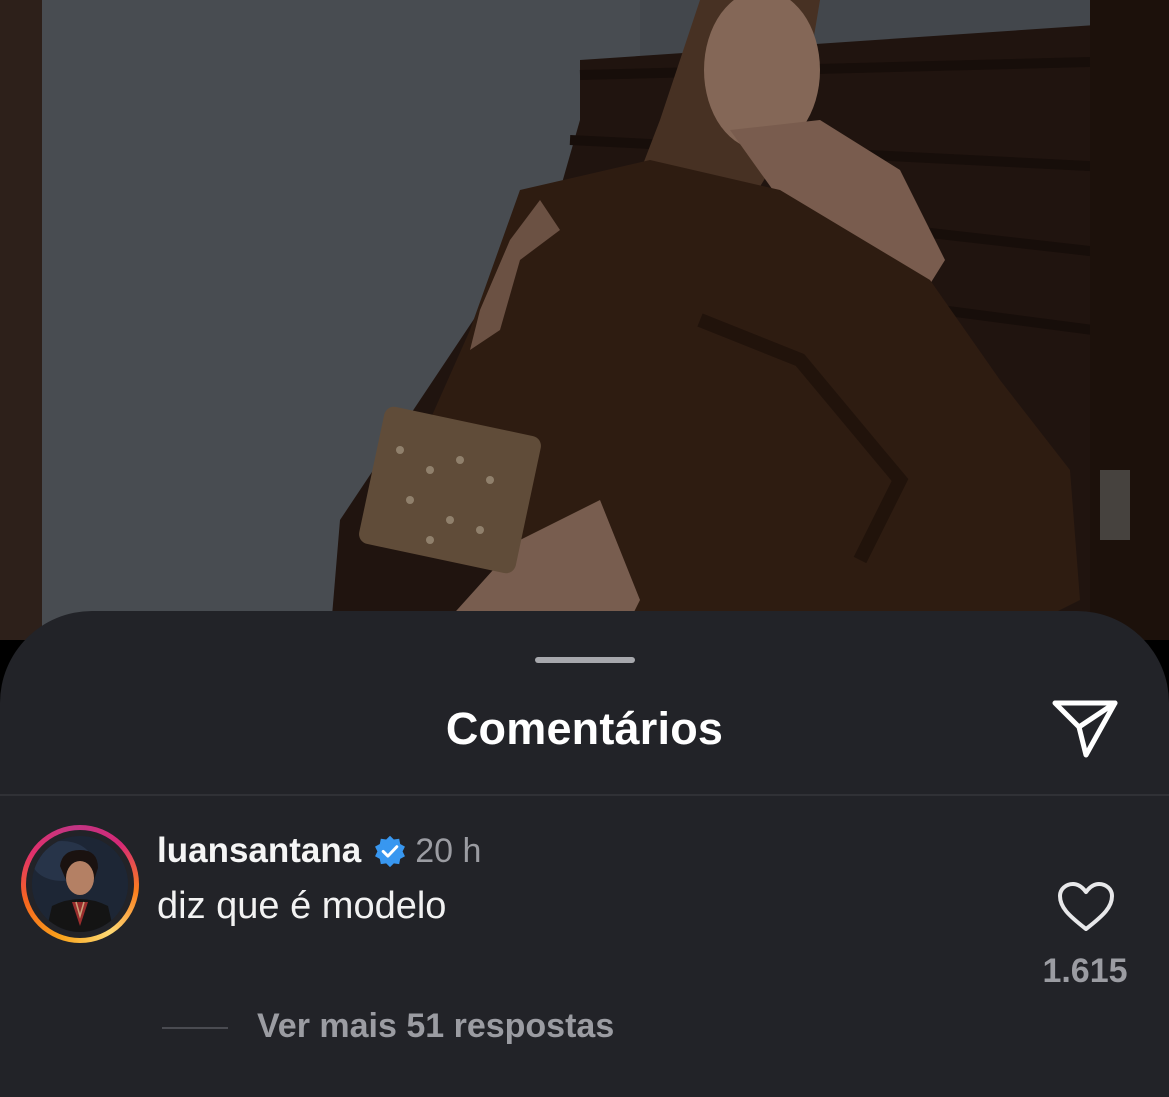  Describe the element at coordinates (390, 851) in the screenshot. I see `verified-badge-icon` at that location.